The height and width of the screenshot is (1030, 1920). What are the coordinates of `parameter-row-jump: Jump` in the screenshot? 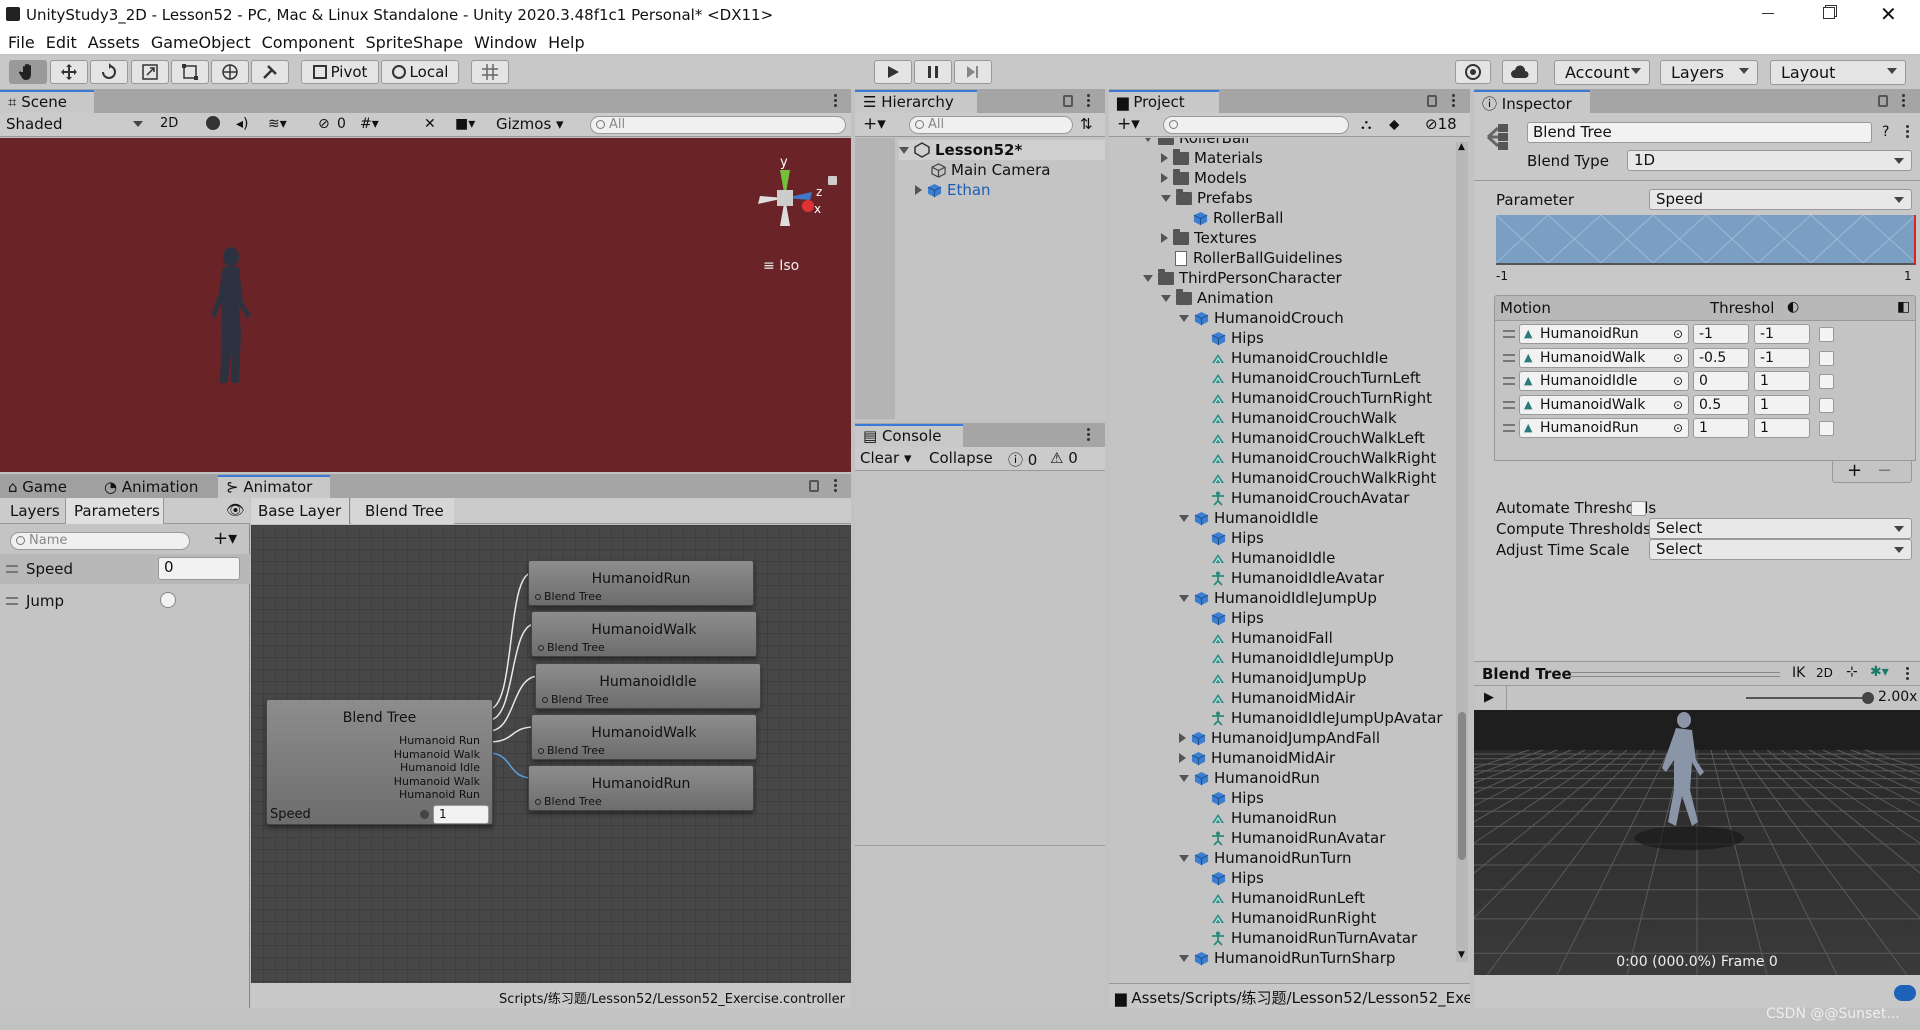 It's located at (125, 601).